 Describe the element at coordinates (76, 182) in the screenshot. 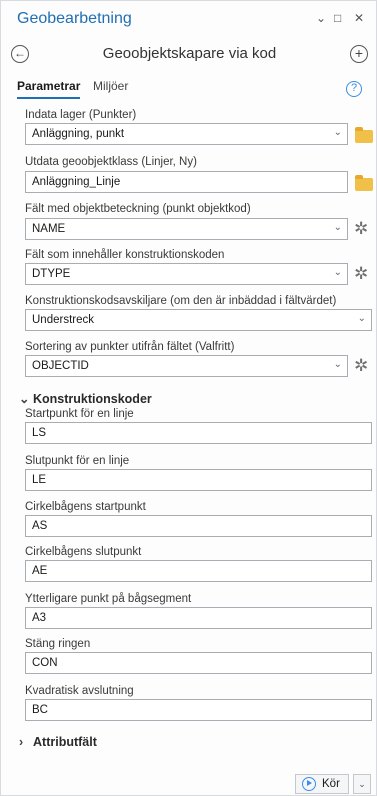

I see `output-featureclass-value: Anläggning_Linje` at that location.